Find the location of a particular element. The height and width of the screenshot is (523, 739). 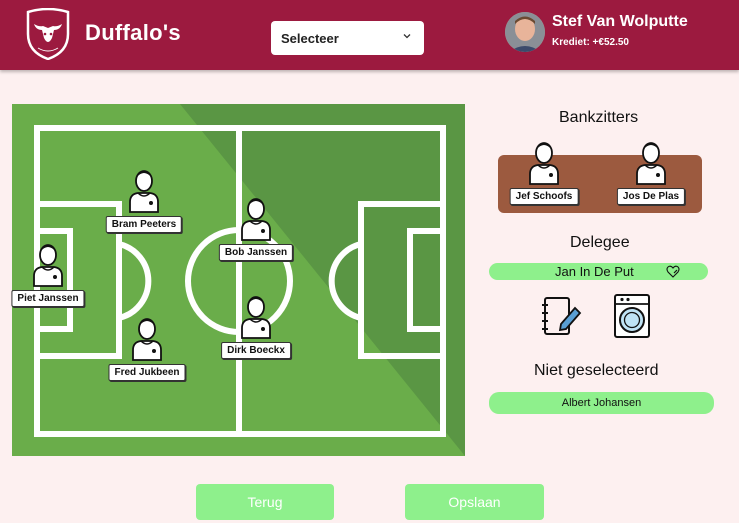

player-name: Bob Janssen is located at coordinates (256, 252).